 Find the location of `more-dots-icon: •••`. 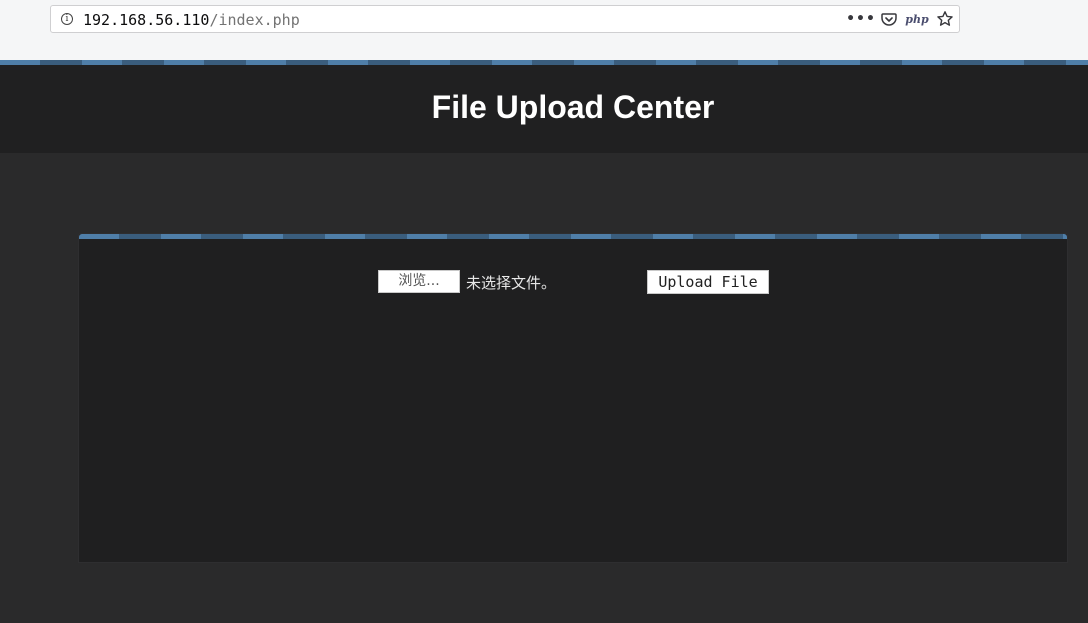

more-dots-icon: ••• is located at coordinates (860, 19).